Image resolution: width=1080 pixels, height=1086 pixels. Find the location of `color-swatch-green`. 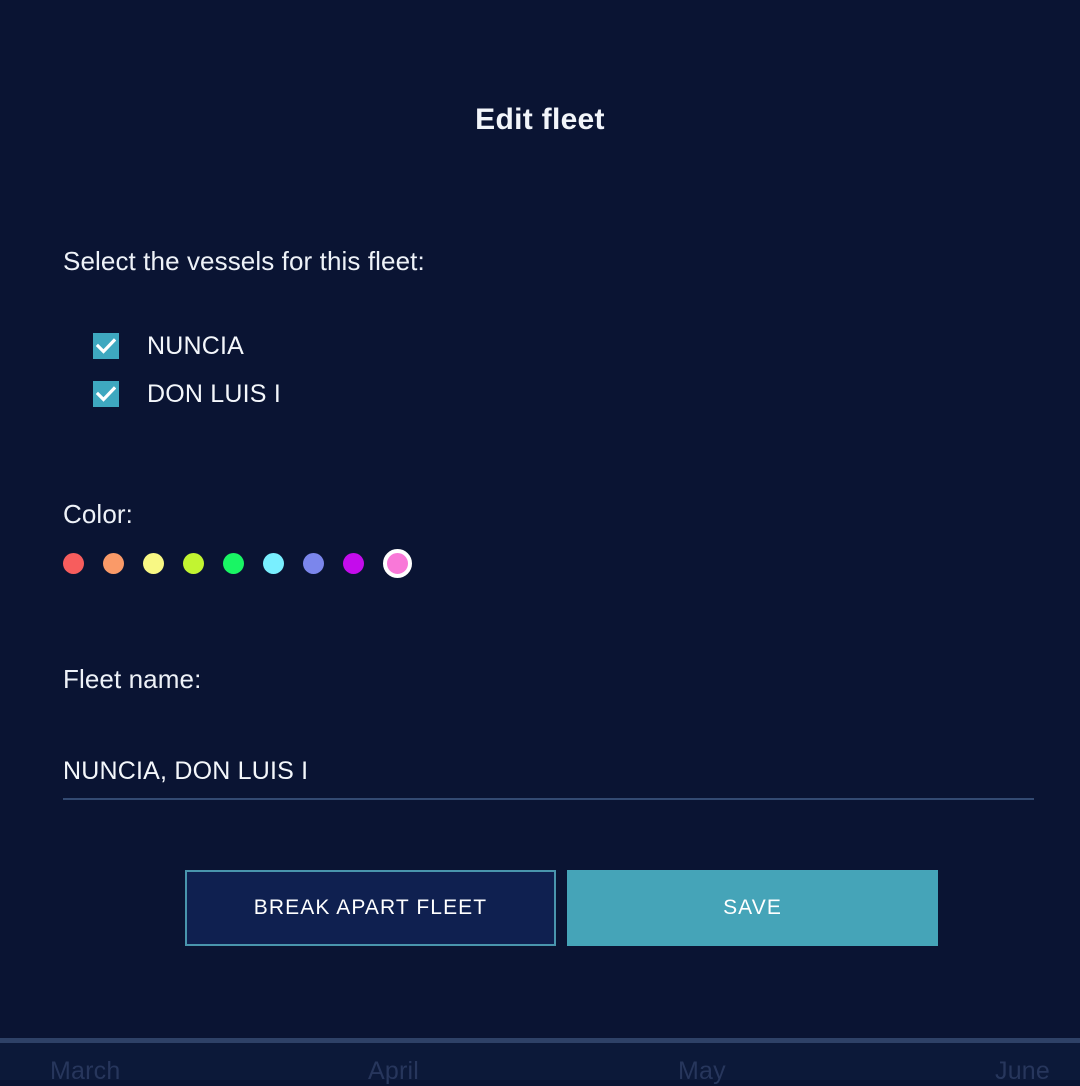

color-swatch-green is located at coordinates (243, 563).